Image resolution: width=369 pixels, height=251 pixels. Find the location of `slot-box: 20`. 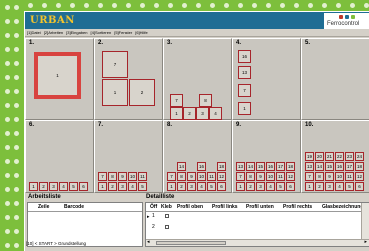

slot-box: 20 is located at coordinates (319, 156).